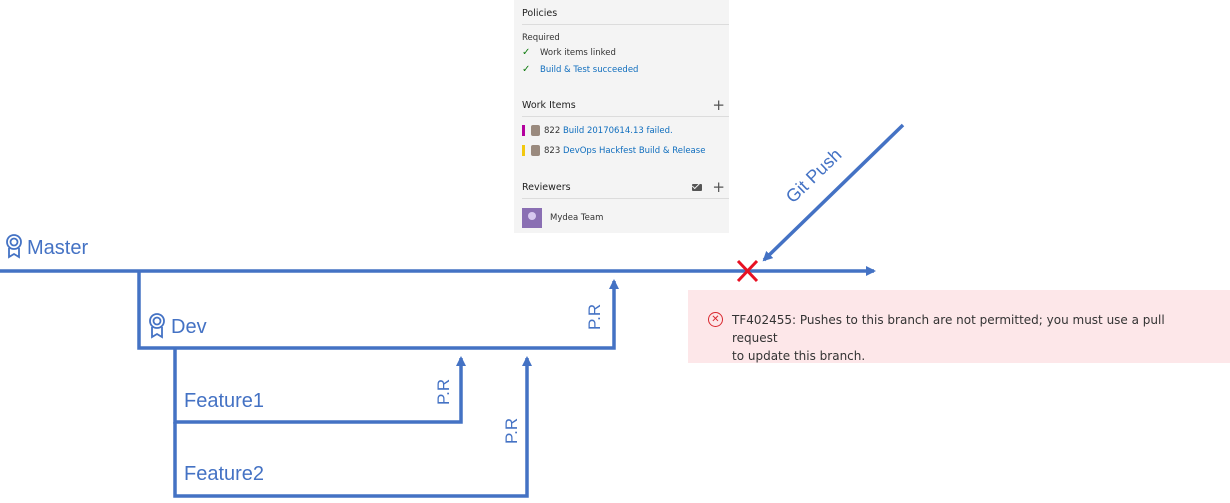 The width and height of the screenshot is (1230, 503). Describe the element at coordinates (634, 151) in the screenshot. I see `work-item-link: DevOps Hackfest Build & Release` at that location.